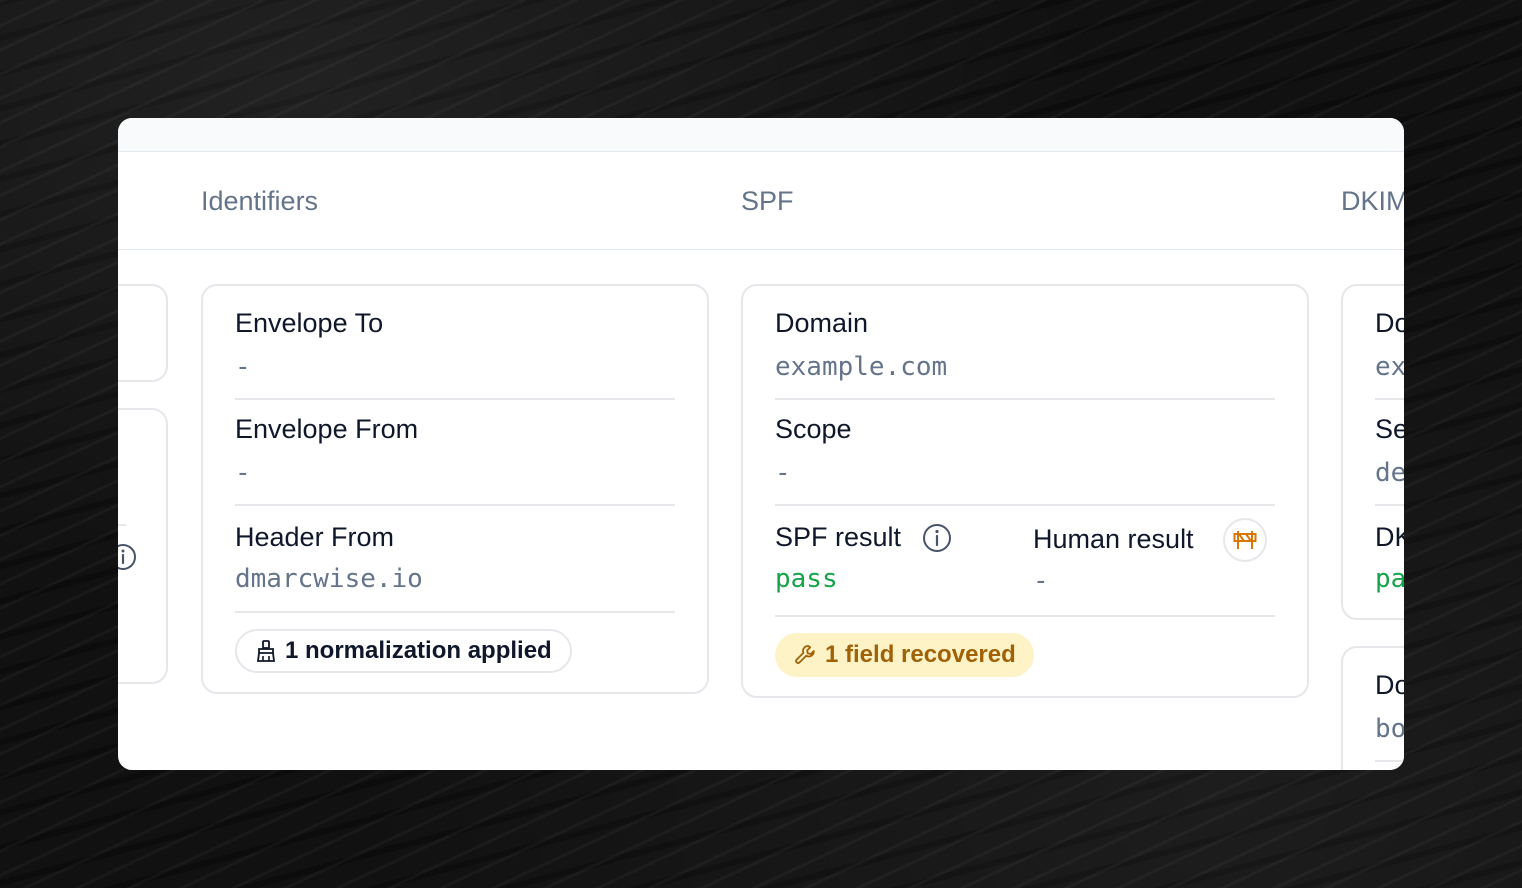  What do you see at coordinates (1389, 473) in the screenshot?
I see `dkim-selector-value: default` at bounding box center [1389, 473].